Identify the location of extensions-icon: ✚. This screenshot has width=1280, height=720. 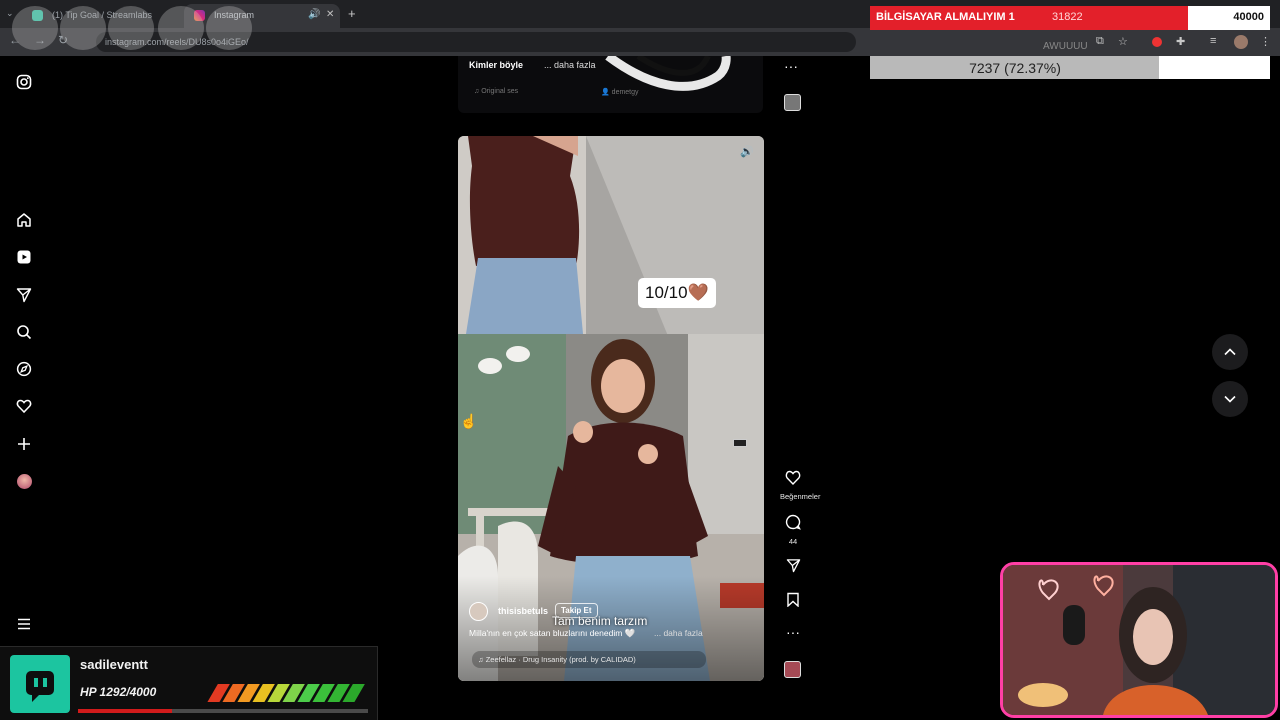
(1180, 41).